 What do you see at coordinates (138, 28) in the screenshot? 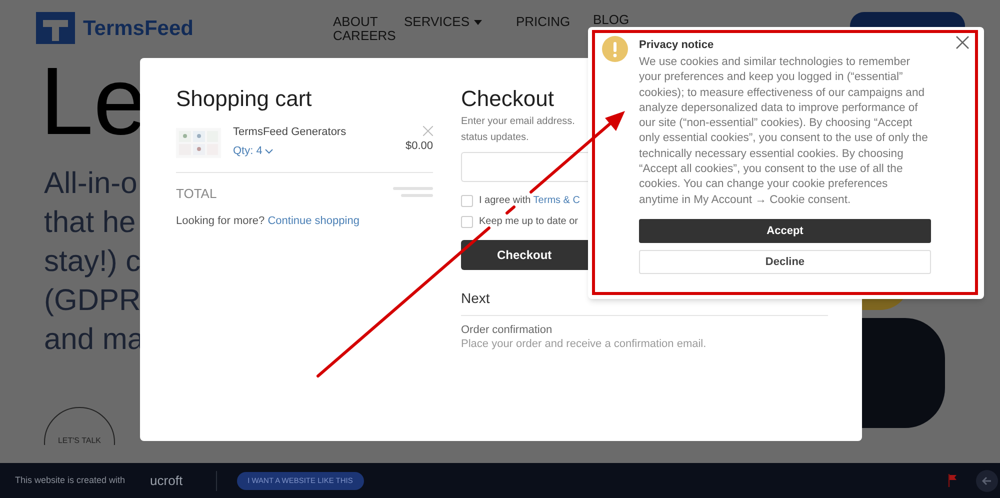
I see `logo-text: TermsFeed` at bounding box center [138, 28].